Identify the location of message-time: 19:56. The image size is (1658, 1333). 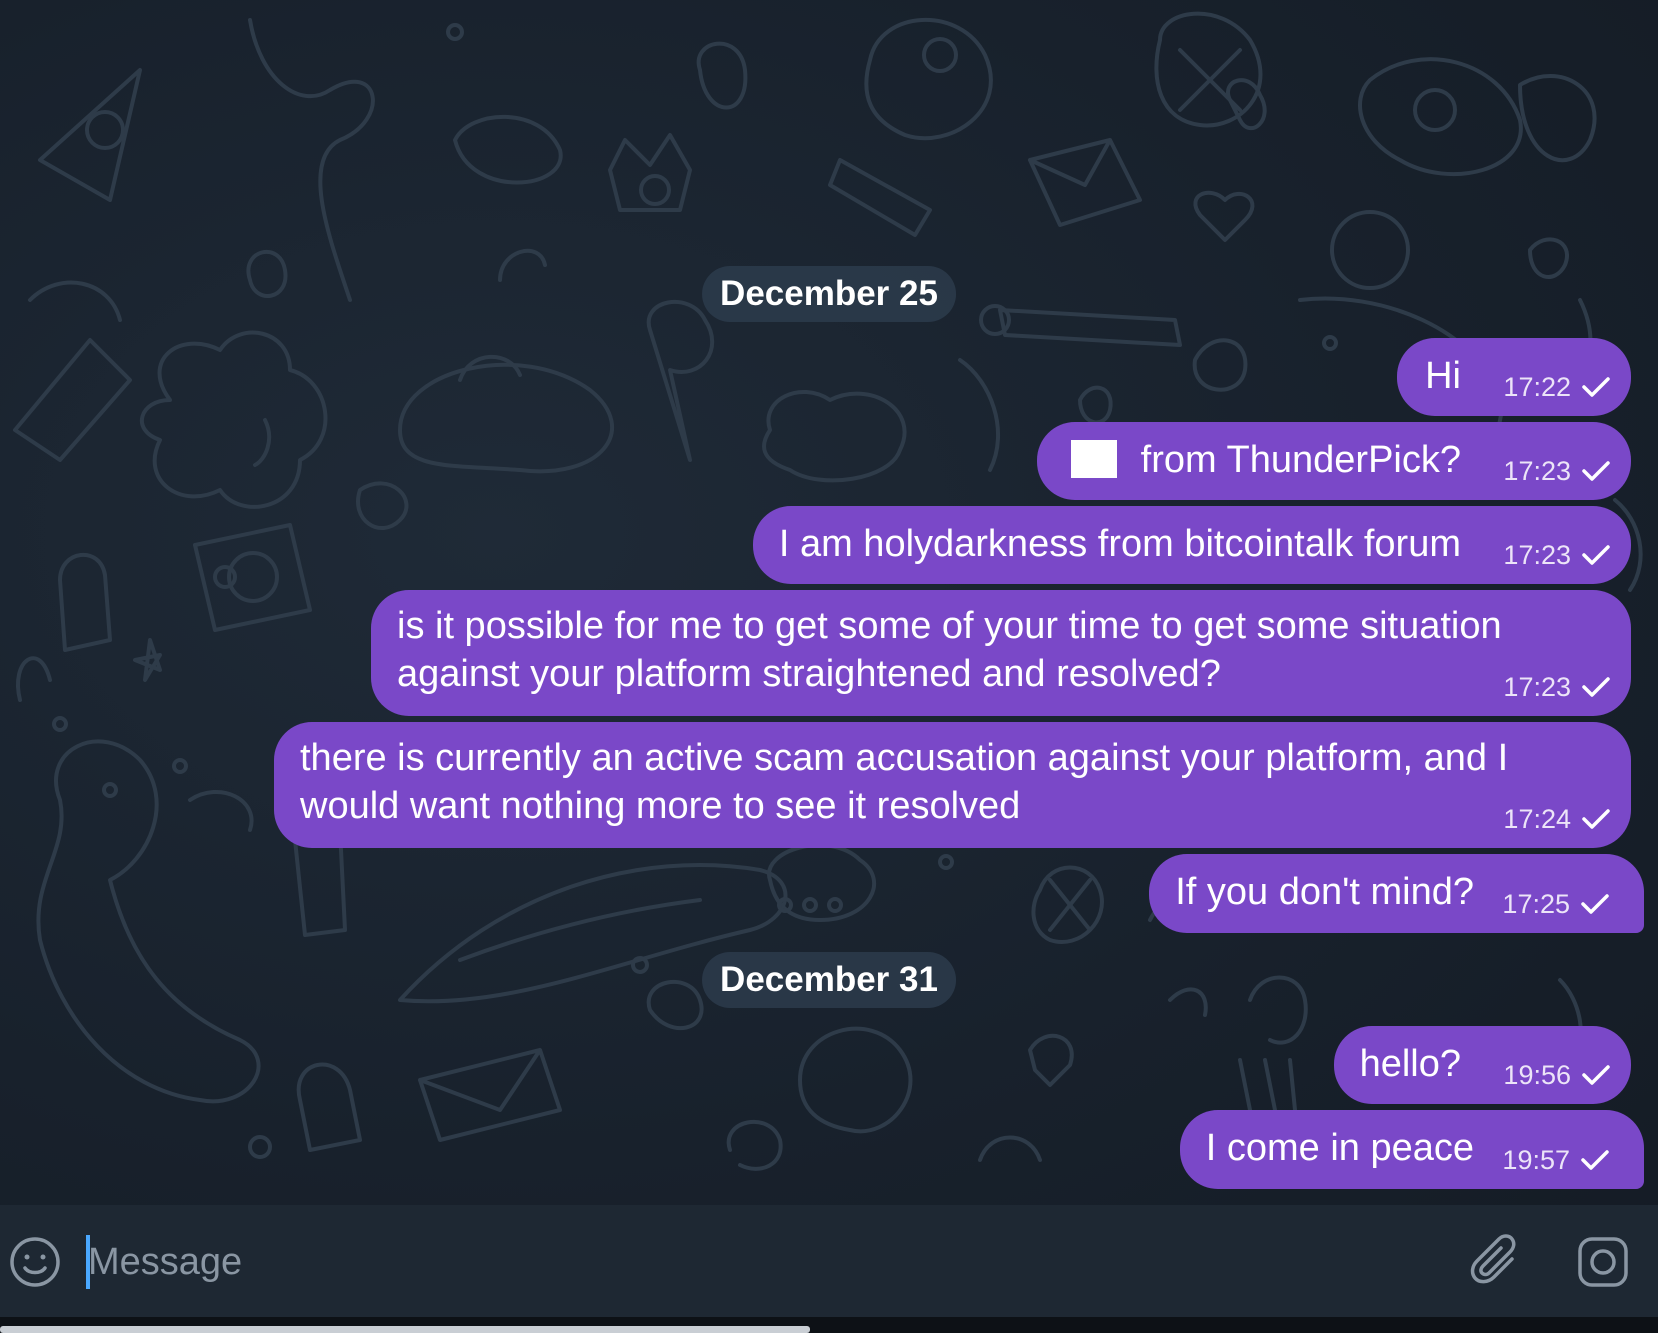
(1537, 1075).